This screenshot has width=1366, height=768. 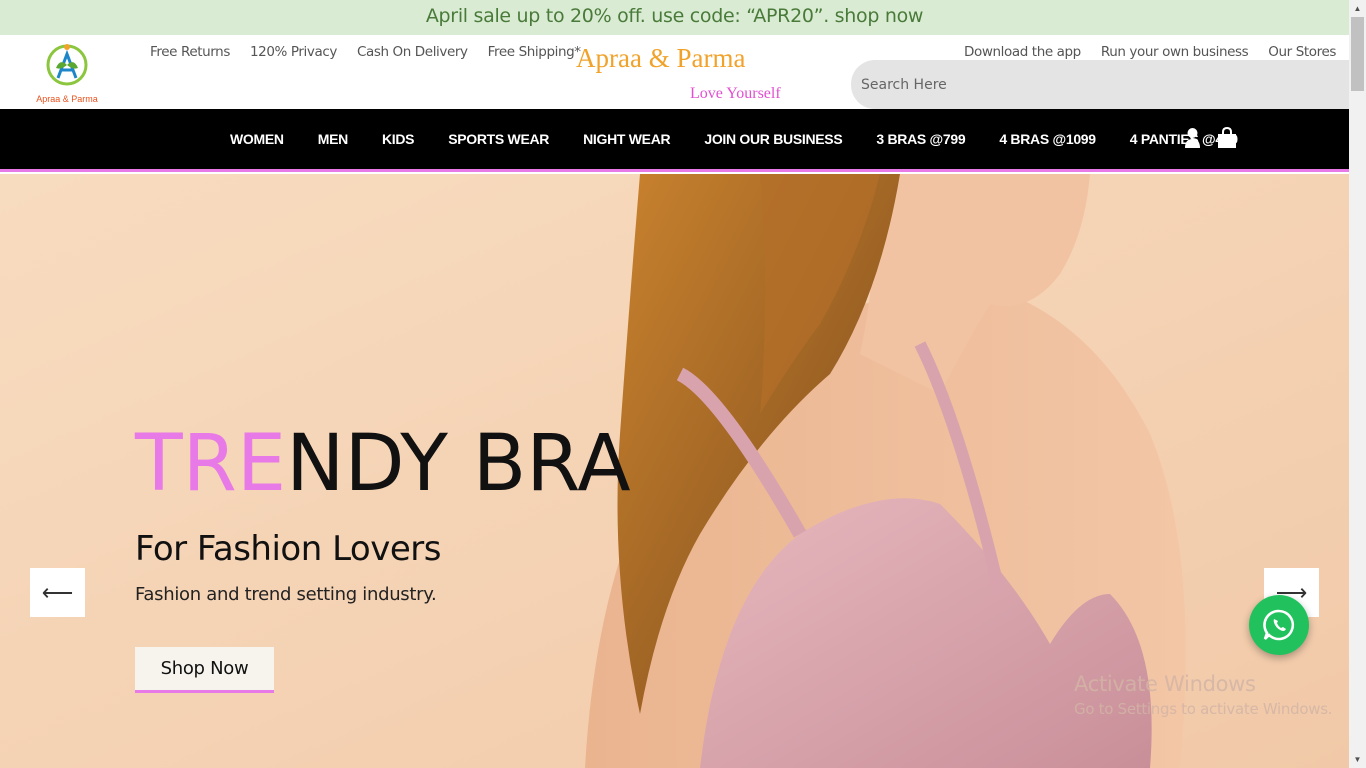 I want to click on cash-on-delivery-link: Cash On Delivery, so click(x=412, y=52).